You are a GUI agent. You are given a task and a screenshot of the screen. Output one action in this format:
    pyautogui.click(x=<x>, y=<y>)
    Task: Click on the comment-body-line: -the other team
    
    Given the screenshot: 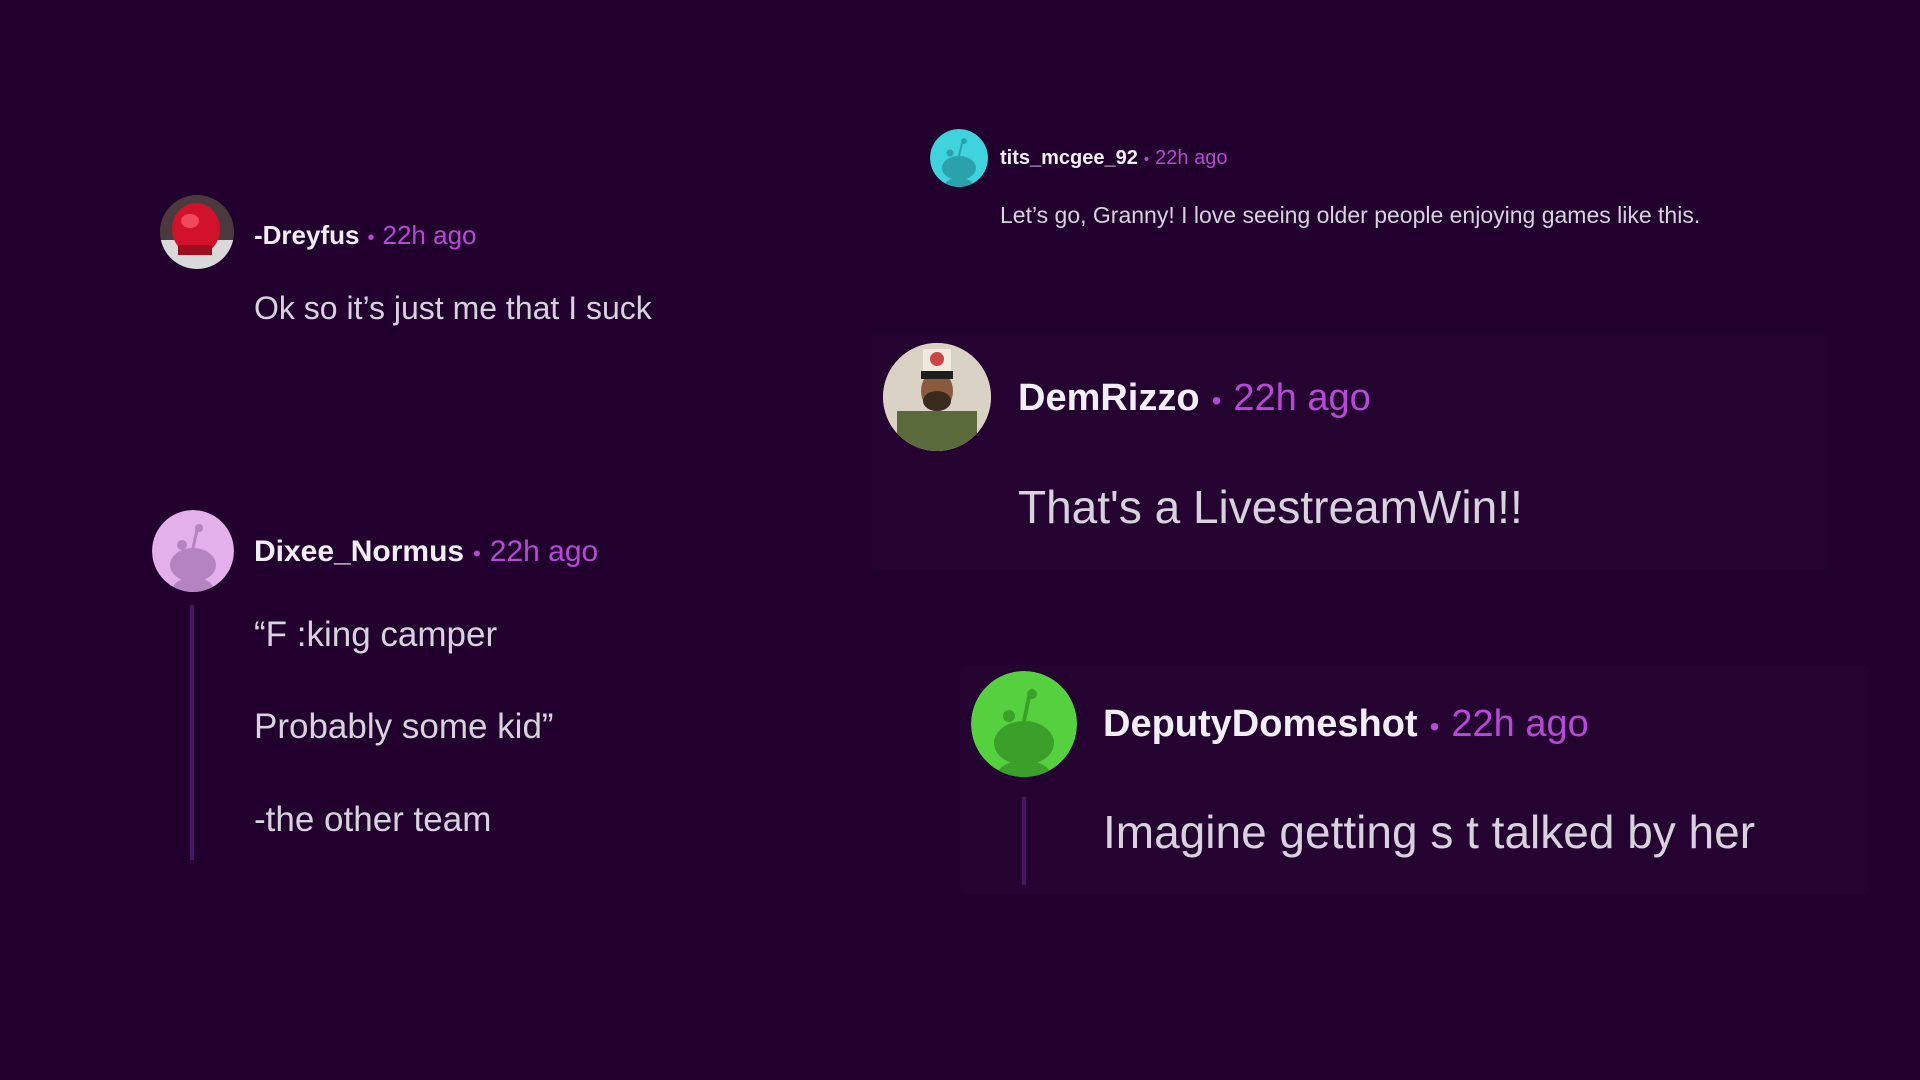 What is the action you would take?
    pyautogui.click(x=373, y=819)
    